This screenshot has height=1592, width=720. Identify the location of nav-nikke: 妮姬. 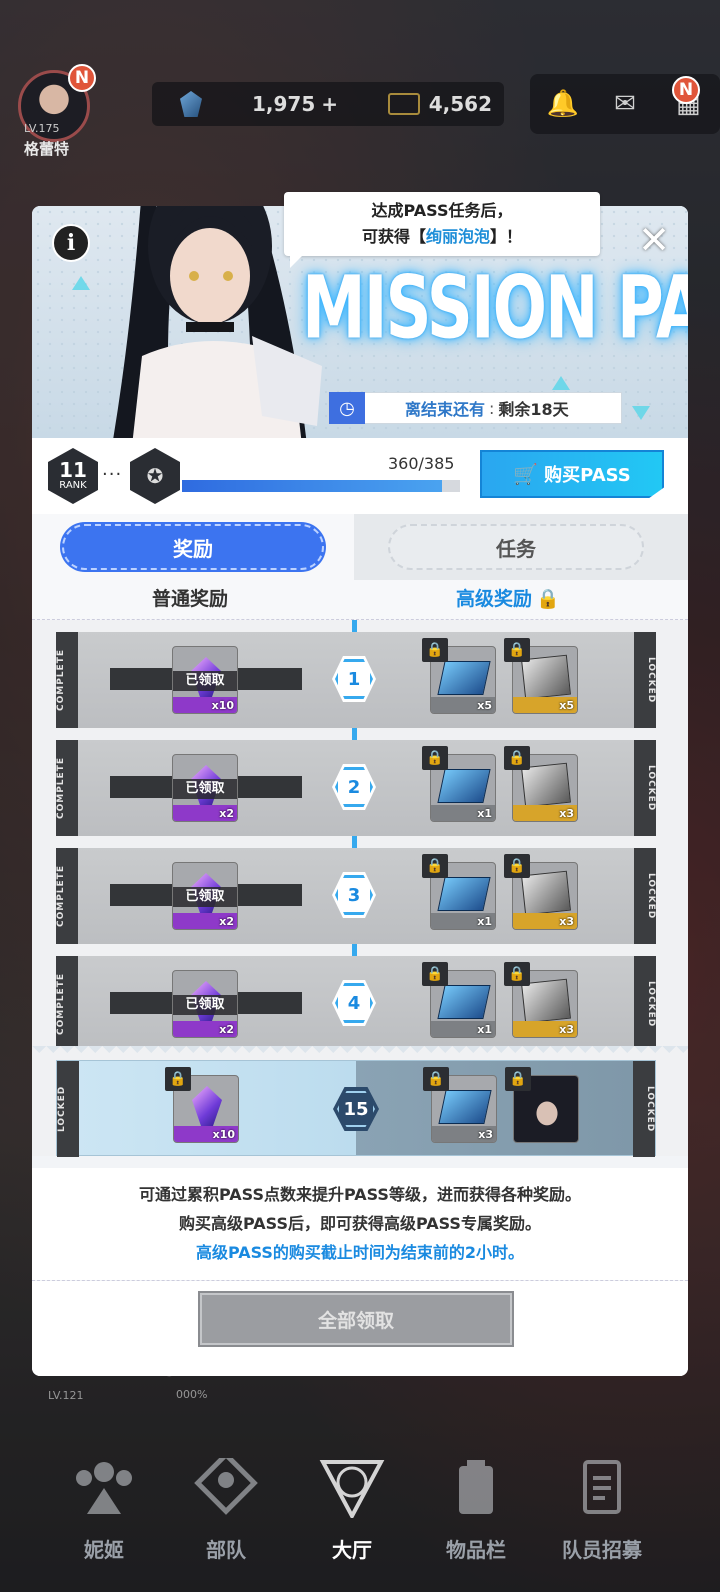
(104, 1510).